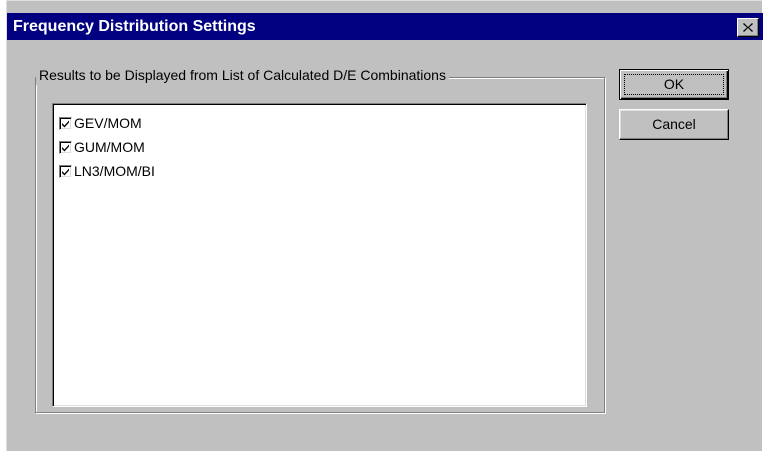  Describe the element at coordinates (674, 124) in the screenshot. I see `cancel-button: Cancel` at that location.